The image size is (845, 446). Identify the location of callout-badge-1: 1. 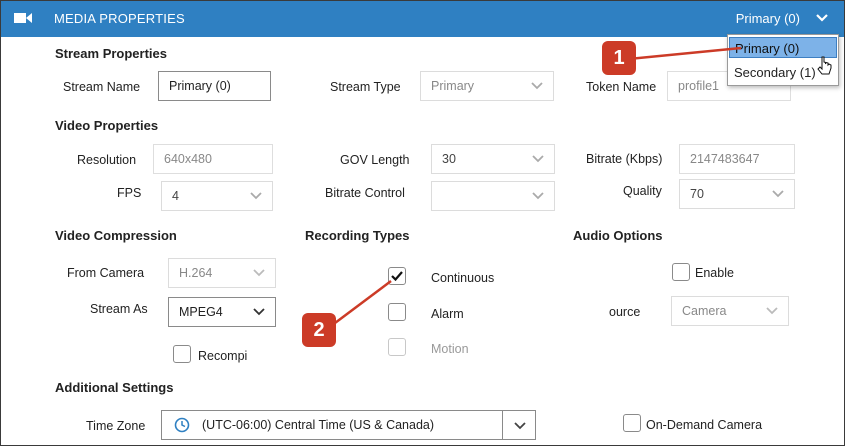
(619, 58).